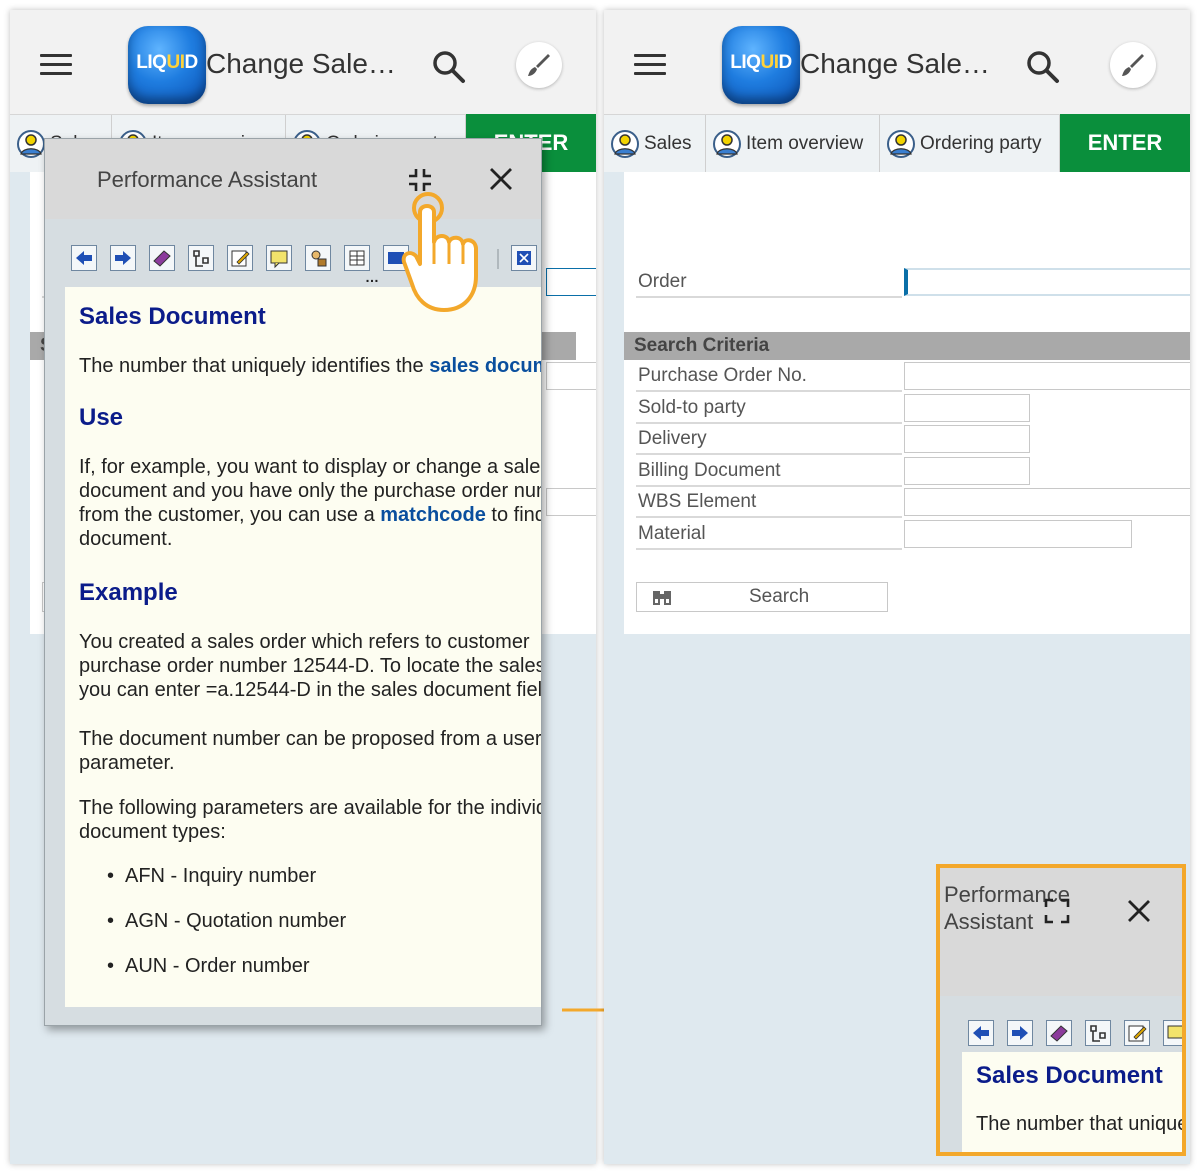 The width and height of the screenshot is (1200, 1172). I want to click on arrow-right-icon, so click(1020, 1033).